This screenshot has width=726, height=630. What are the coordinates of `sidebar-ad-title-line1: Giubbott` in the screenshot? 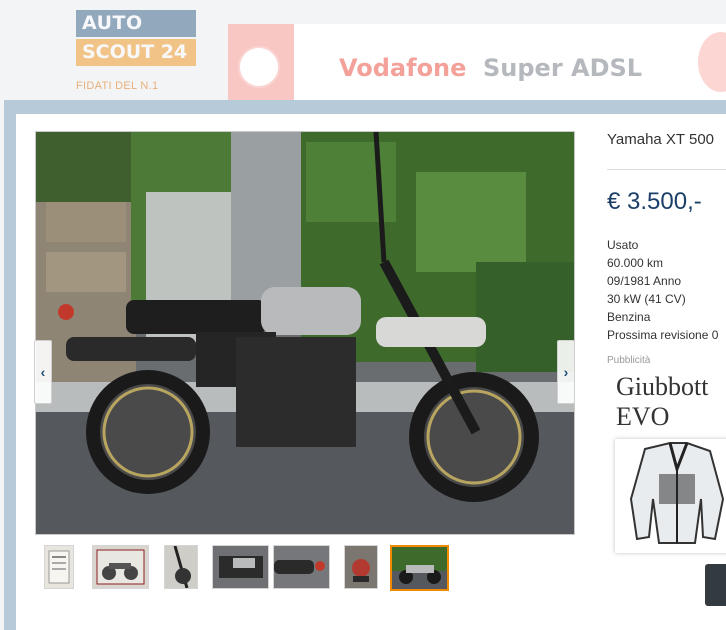 It's located at (662, 386).